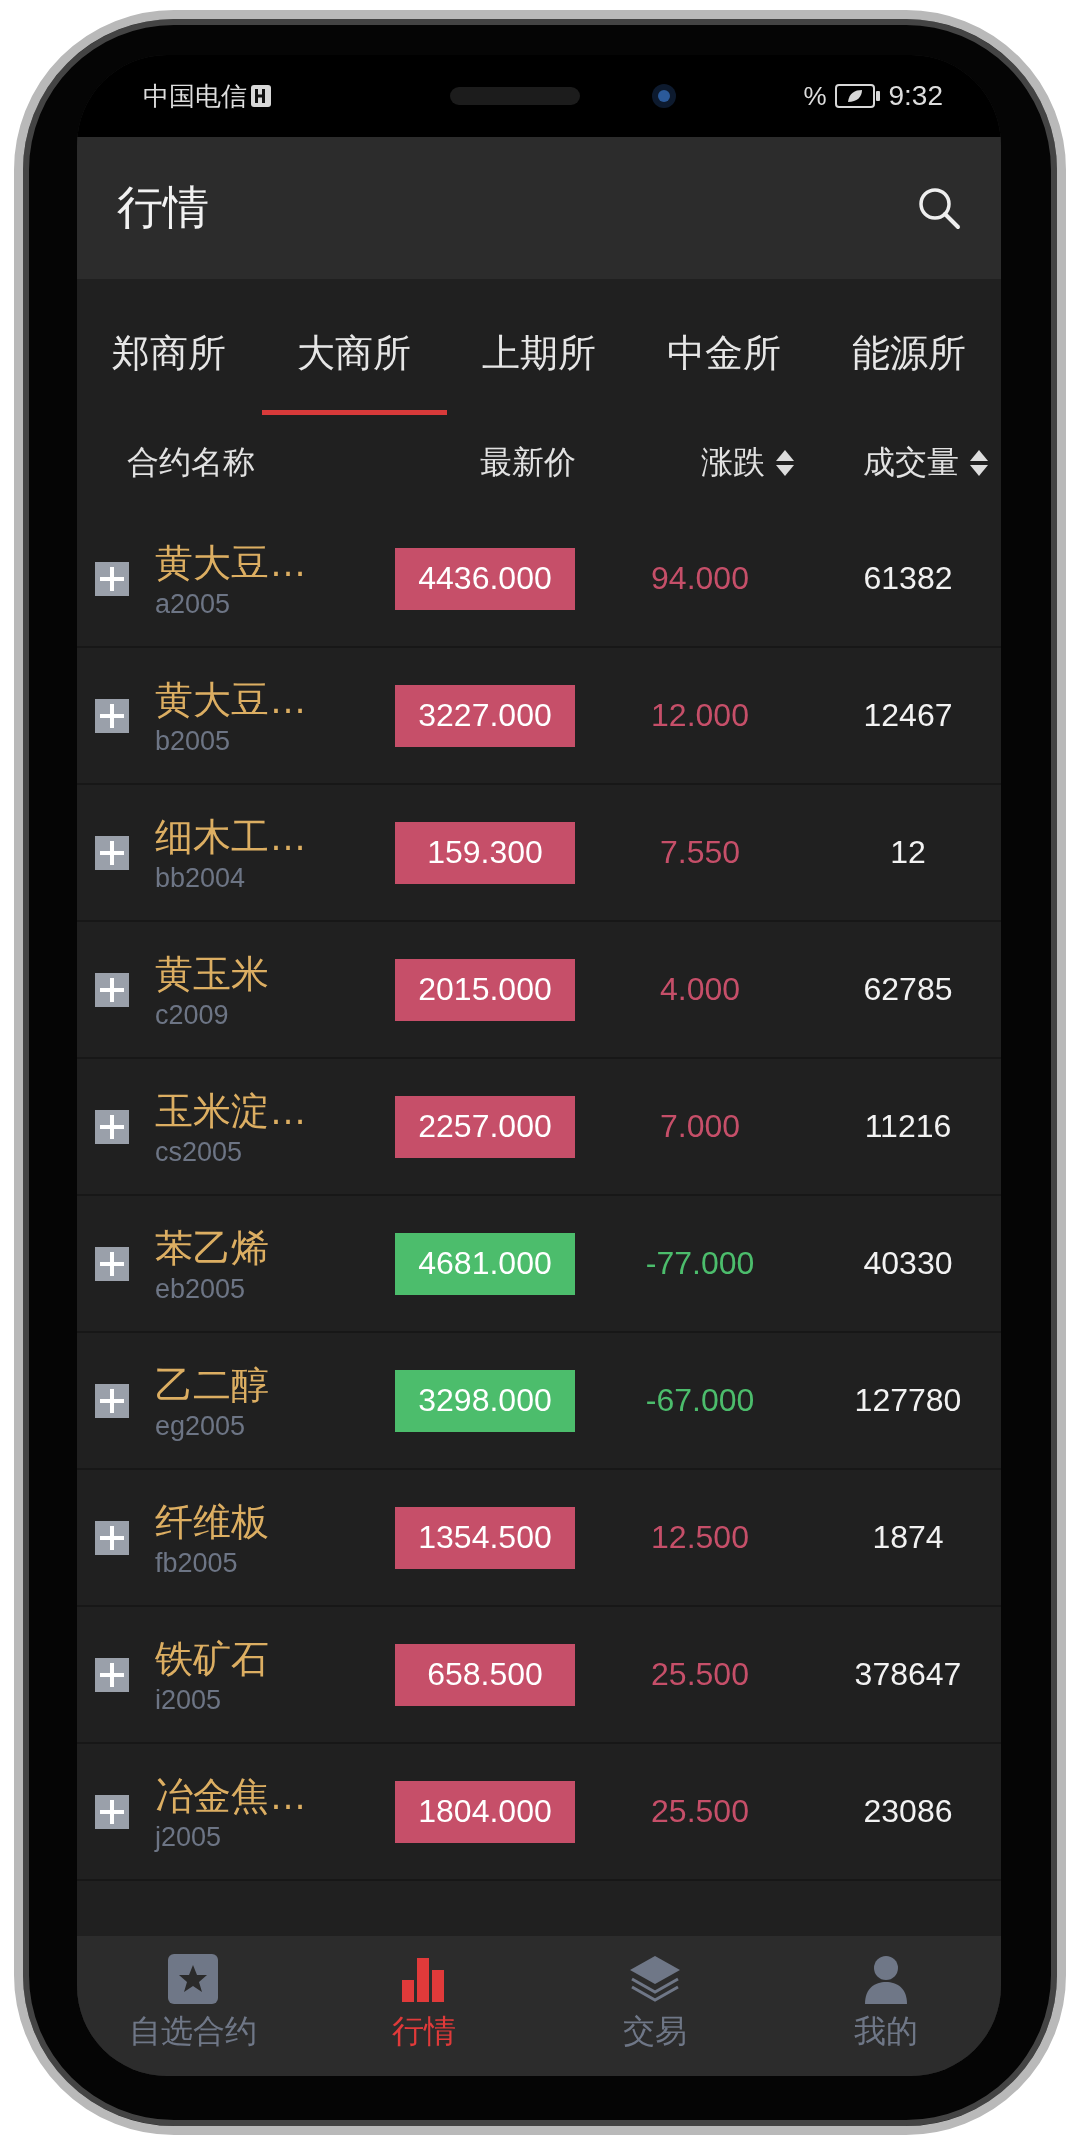  Describe the element at coordinates (908, 347) in the screenshot. I see `exchange-tab: 能源所` at that location.